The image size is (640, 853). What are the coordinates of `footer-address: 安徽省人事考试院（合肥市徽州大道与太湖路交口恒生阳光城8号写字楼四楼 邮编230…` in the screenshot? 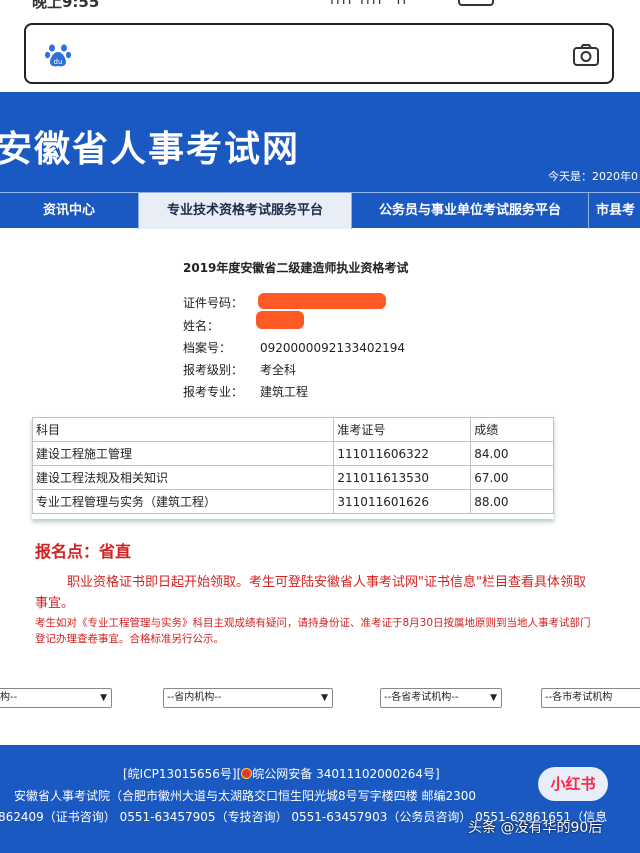 It's located at (245, 796).